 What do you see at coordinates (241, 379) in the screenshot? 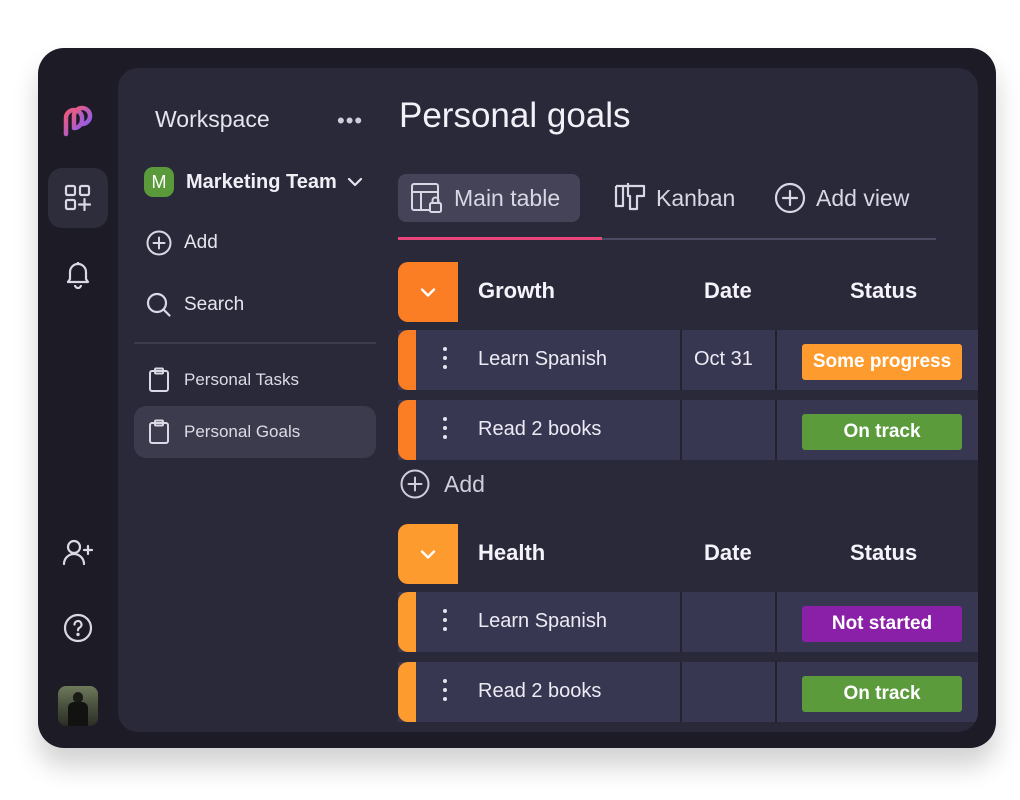
I see `sidebar-item-label: Personal Tasks` at bounding box center [241, 379].